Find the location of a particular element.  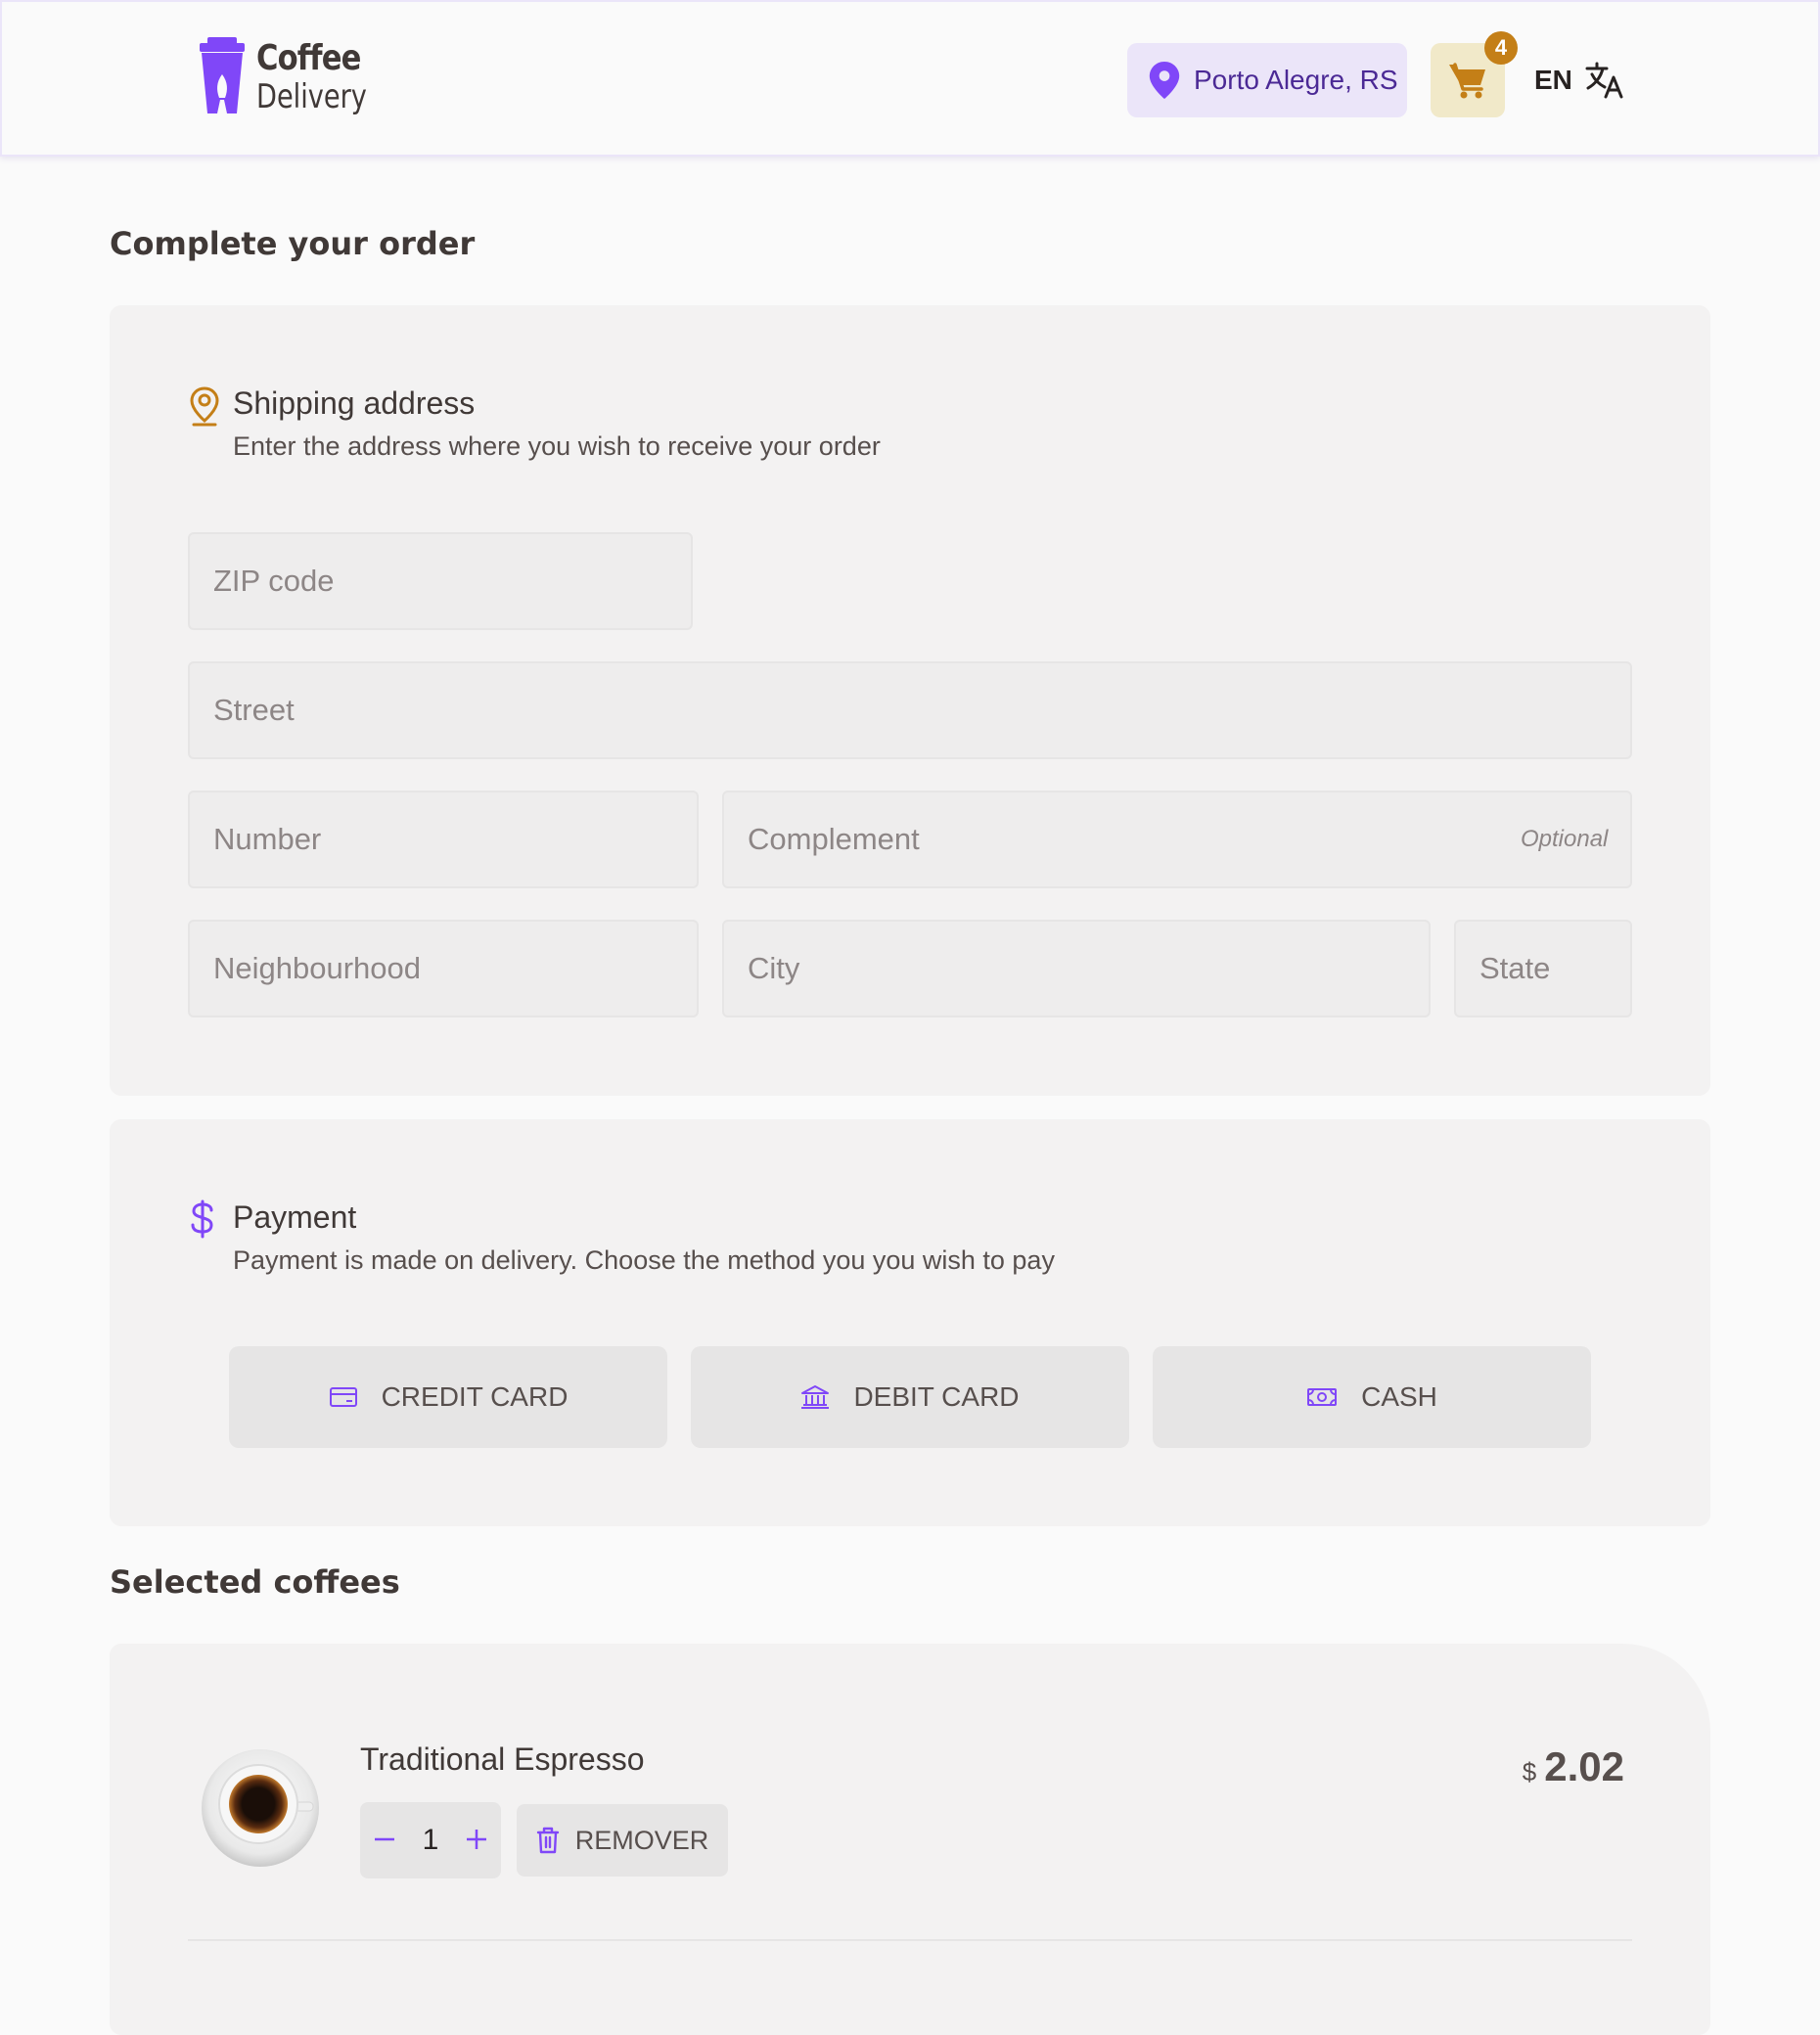

price-value: 2.02 is located at coordinates (1584, 1766).